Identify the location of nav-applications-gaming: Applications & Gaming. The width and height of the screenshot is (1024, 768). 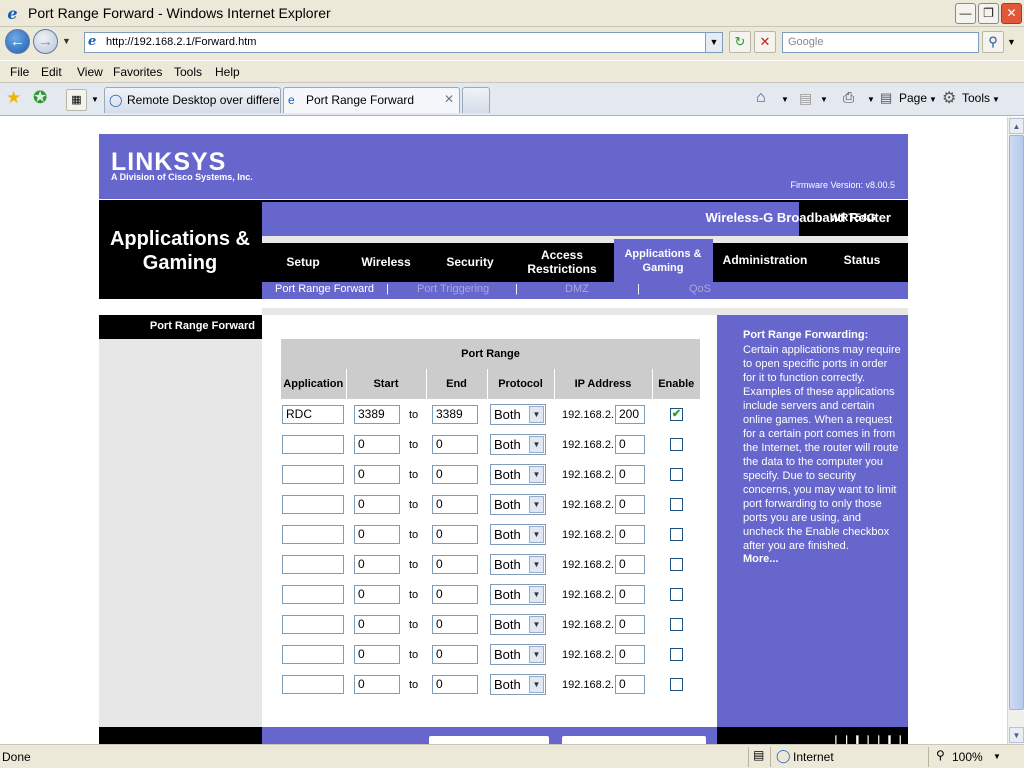
(663, 261).